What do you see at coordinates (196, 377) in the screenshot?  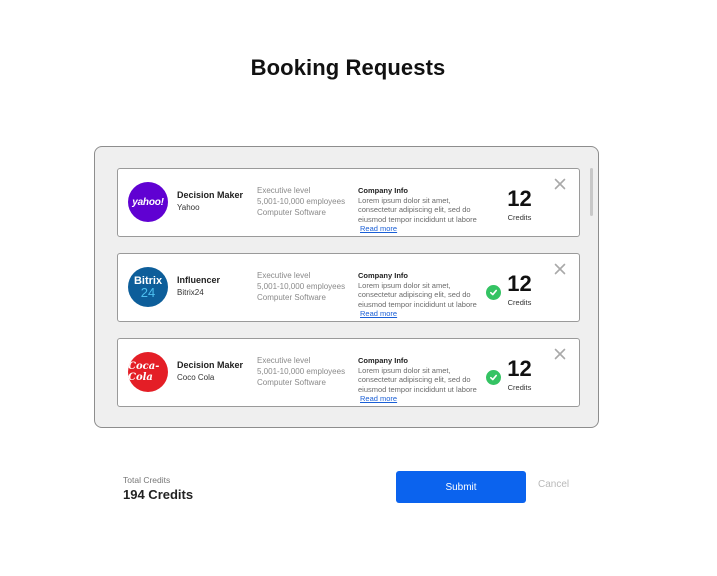 I see `request-company: Coco Cola` at bounding box center [196, 377].